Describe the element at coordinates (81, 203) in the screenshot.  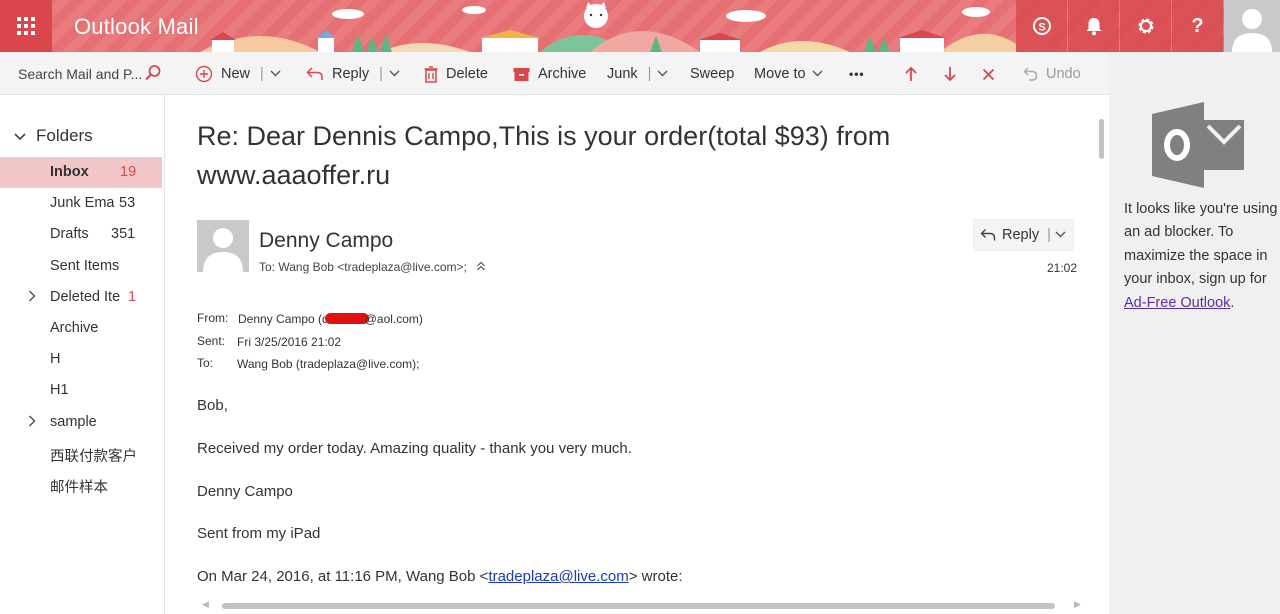
I see `folder-junk-email: Junk Ema 53` at that location.